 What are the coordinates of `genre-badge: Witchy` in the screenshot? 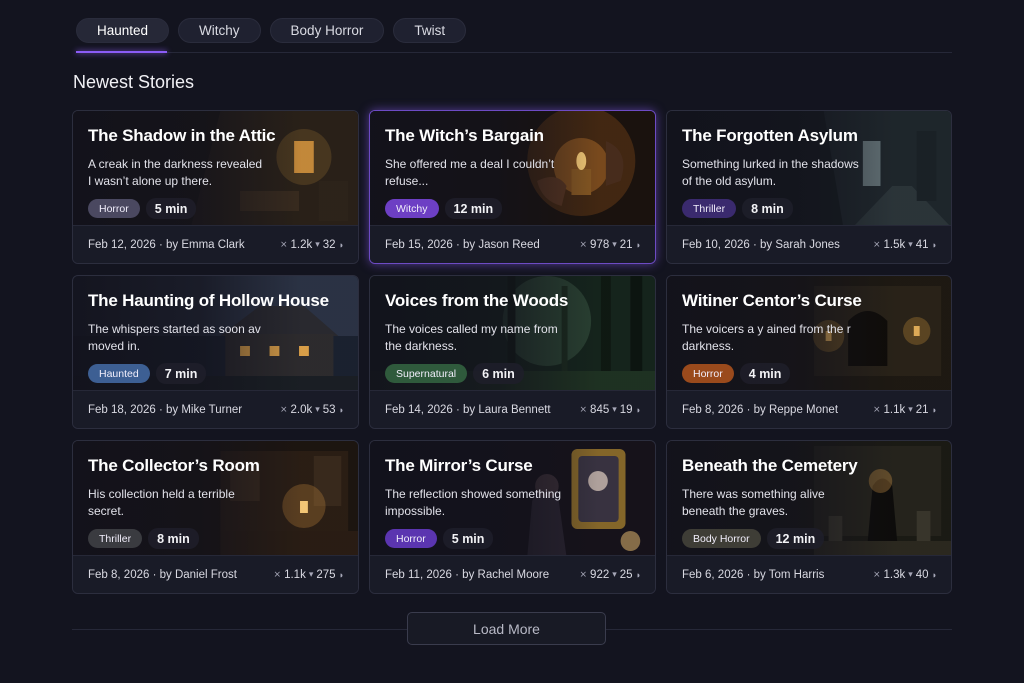 It's located at (412, 208).